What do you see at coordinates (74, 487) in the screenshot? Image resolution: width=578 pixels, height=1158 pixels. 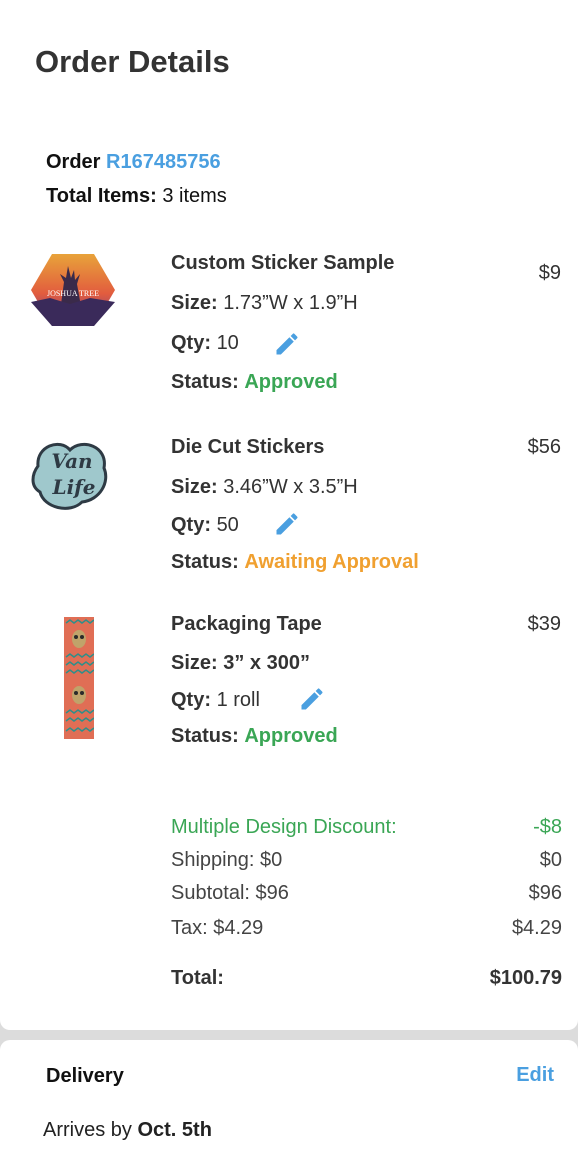 I see `svg-text: Life` at bounding box center [74, 487].